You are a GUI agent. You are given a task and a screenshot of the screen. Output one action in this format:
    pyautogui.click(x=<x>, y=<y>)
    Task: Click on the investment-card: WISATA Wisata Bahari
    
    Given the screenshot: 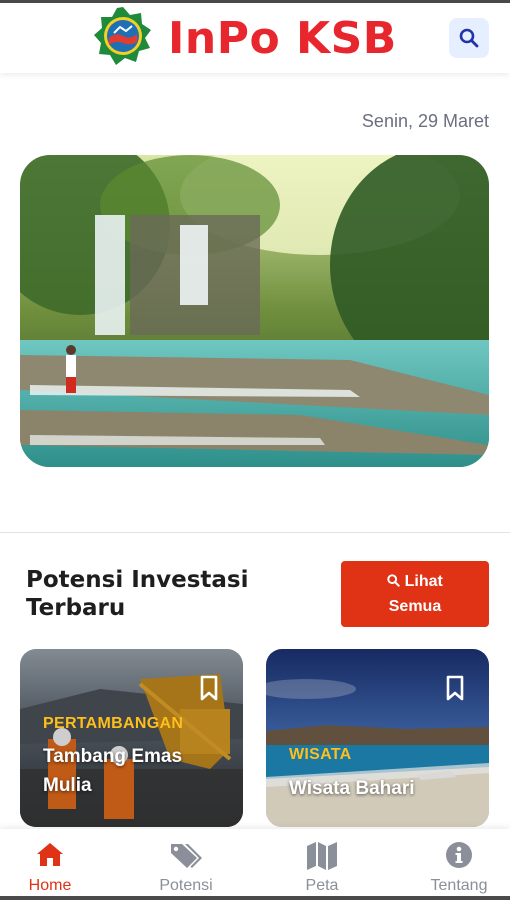 What is the action you would take?
    pyautogui.click(x=377, y=738)
    